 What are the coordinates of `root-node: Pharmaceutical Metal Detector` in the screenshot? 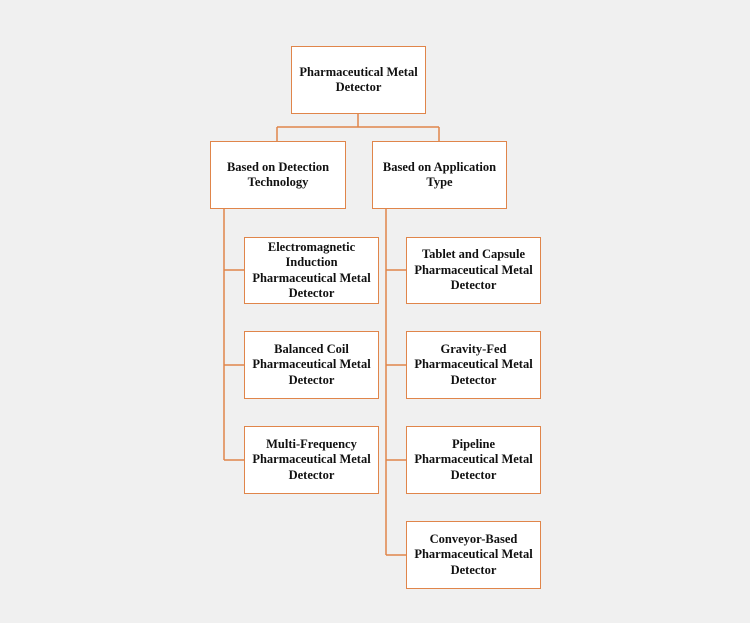 It's located at (358, 80).